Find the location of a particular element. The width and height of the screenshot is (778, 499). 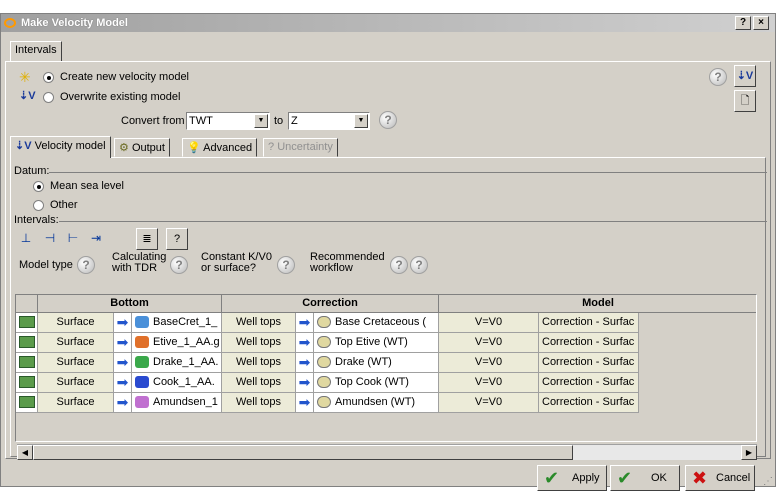

add-interval-above-icon: ⊥ is located at coordinates (26, 238).